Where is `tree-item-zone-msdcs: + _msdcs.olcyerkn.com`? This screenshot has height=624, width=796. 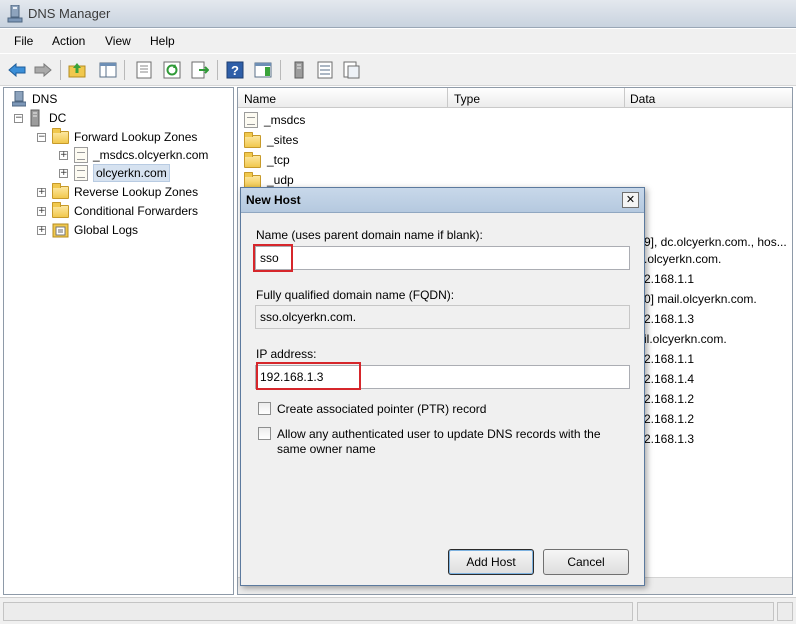 tree-item-zone-msdcs: + _msdcs.olcyerkn.com is located at coordinates (133, 155).